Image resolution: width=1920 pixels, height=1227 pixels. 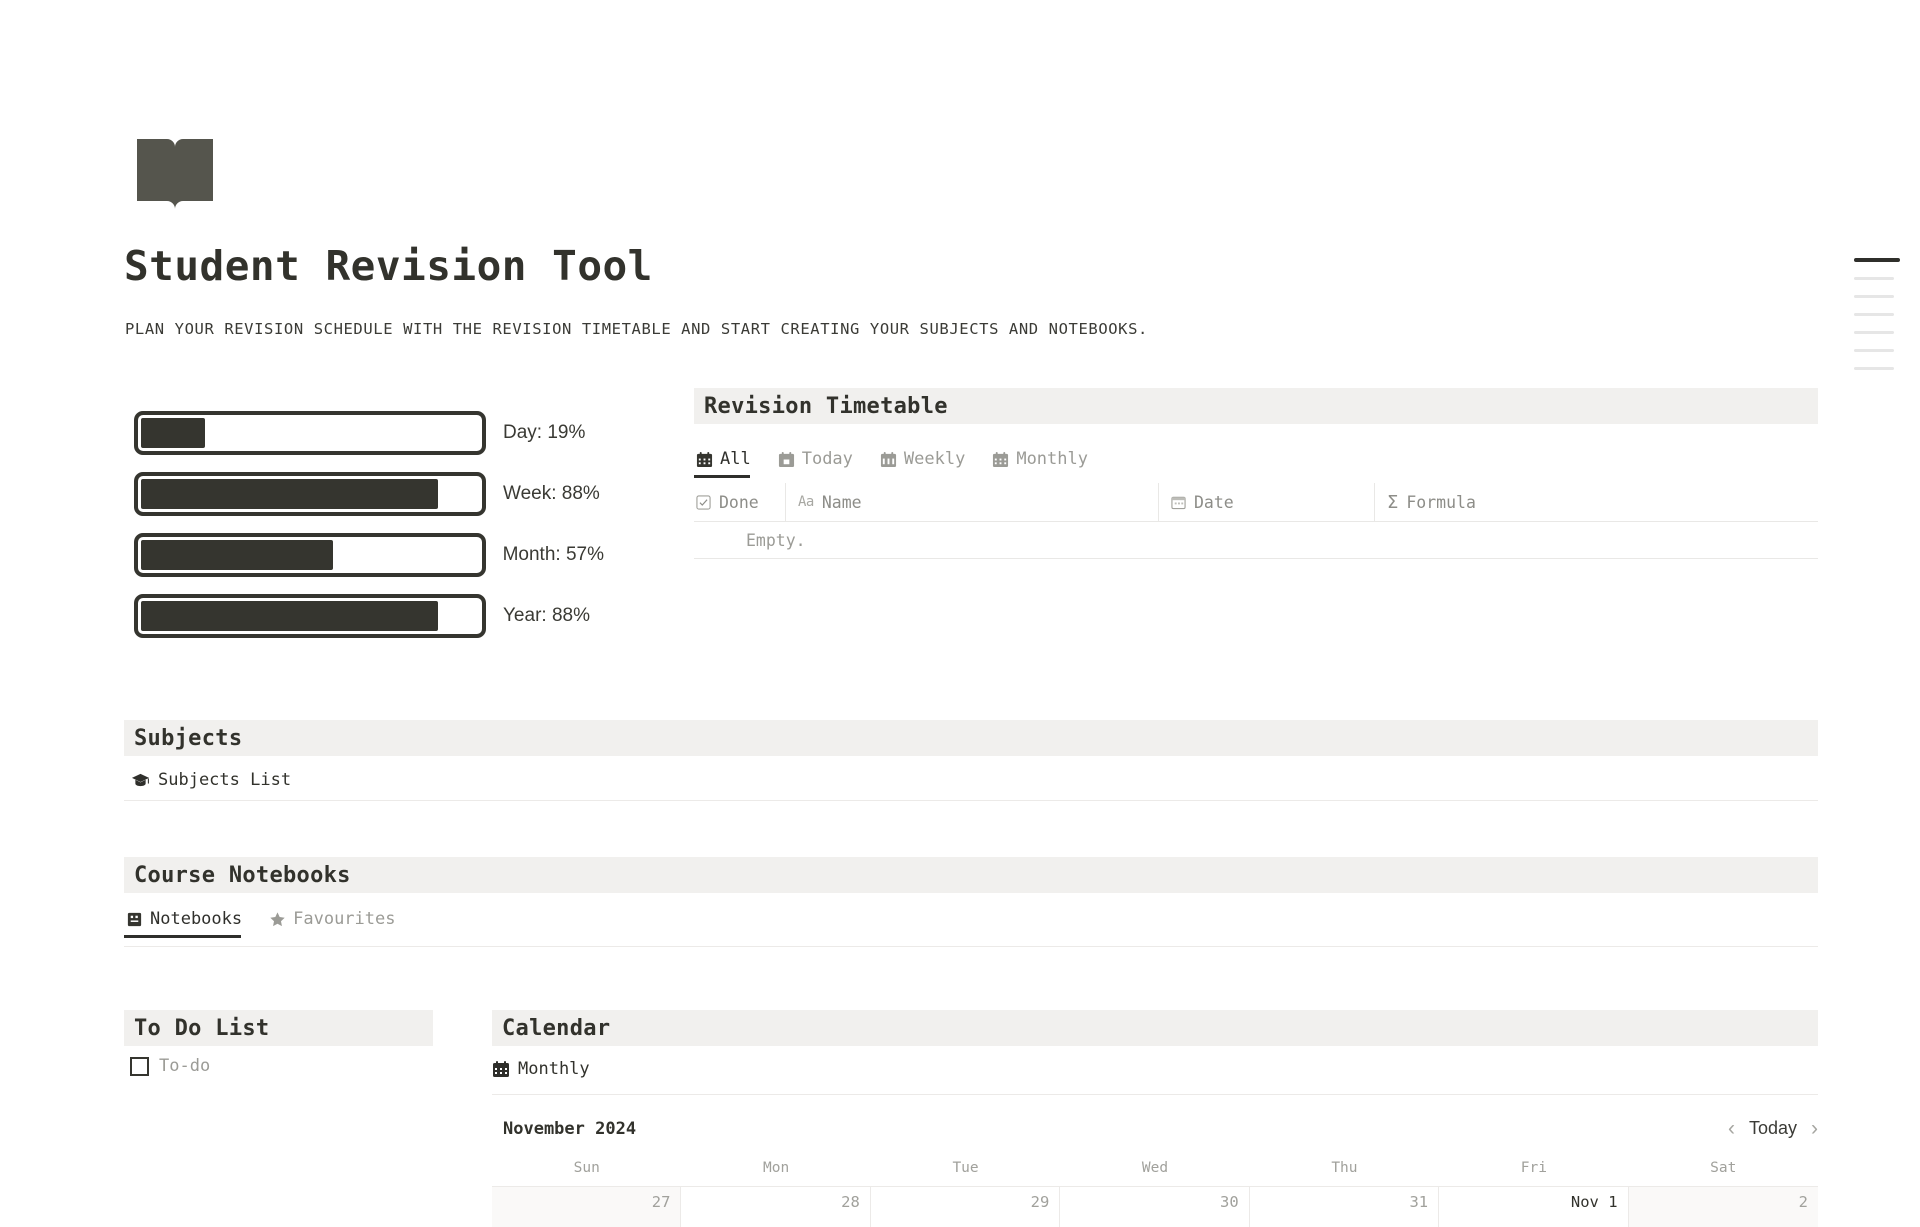 I want to click on text-aa-icon: Aa, so click(x=806, y=502).